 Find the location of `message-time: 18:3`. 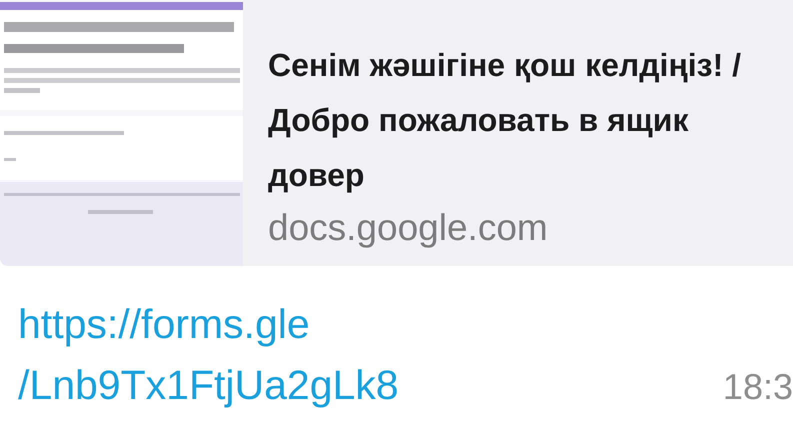

message-time: 18:3 is located at coordinates (757, 387).